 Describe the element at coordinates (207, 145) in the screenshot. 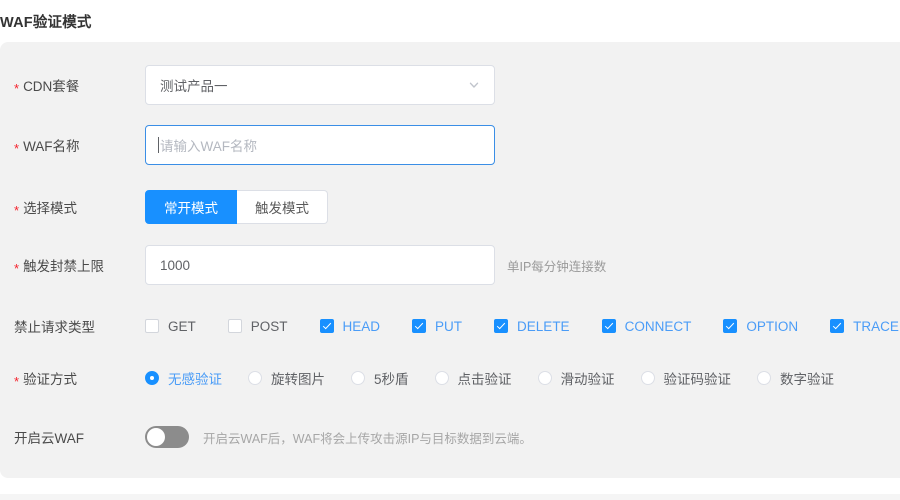

I see `waf-name-placeholder: 请输入WAF名称` at that location.